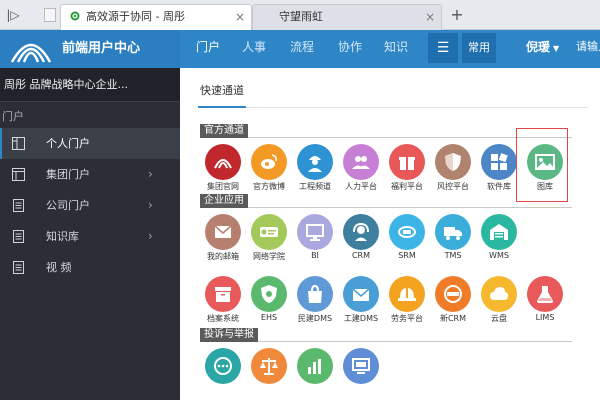  Describe the element at coordinates (13, 15) in the screenshot. I see `sidebar-toggle-icon: |▷` at that location.